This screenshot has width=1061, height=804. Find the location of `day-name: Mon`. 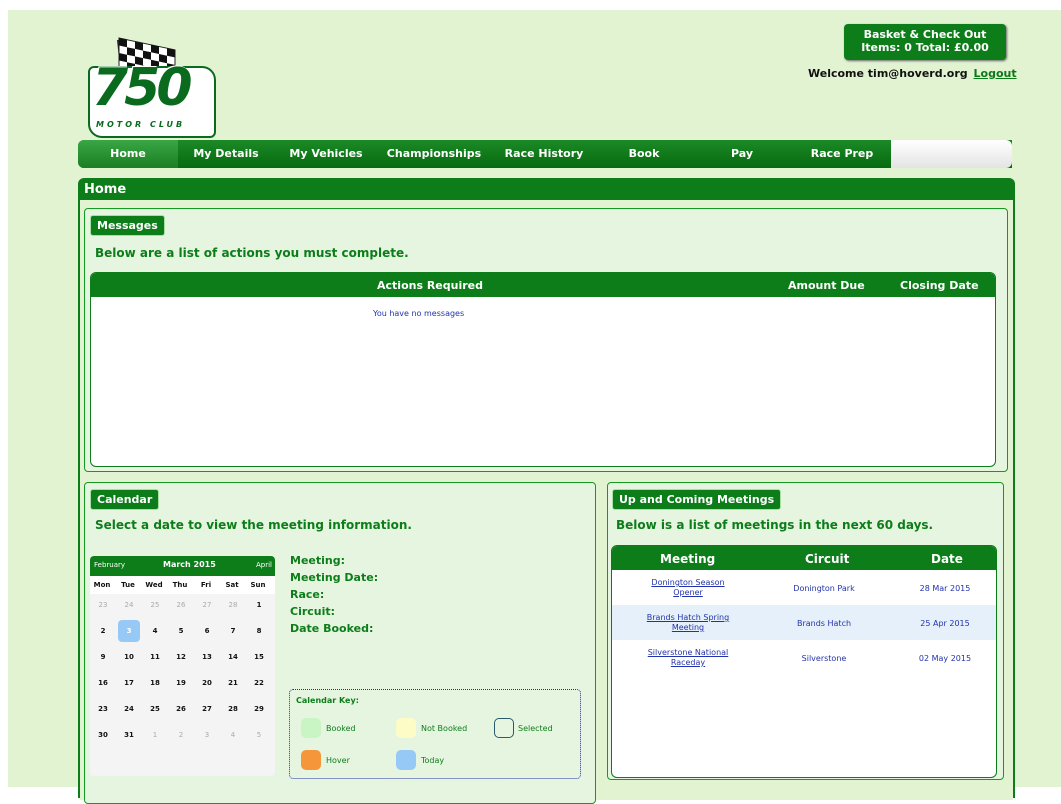

day-name: Mon is located at coordinates (102, 585).